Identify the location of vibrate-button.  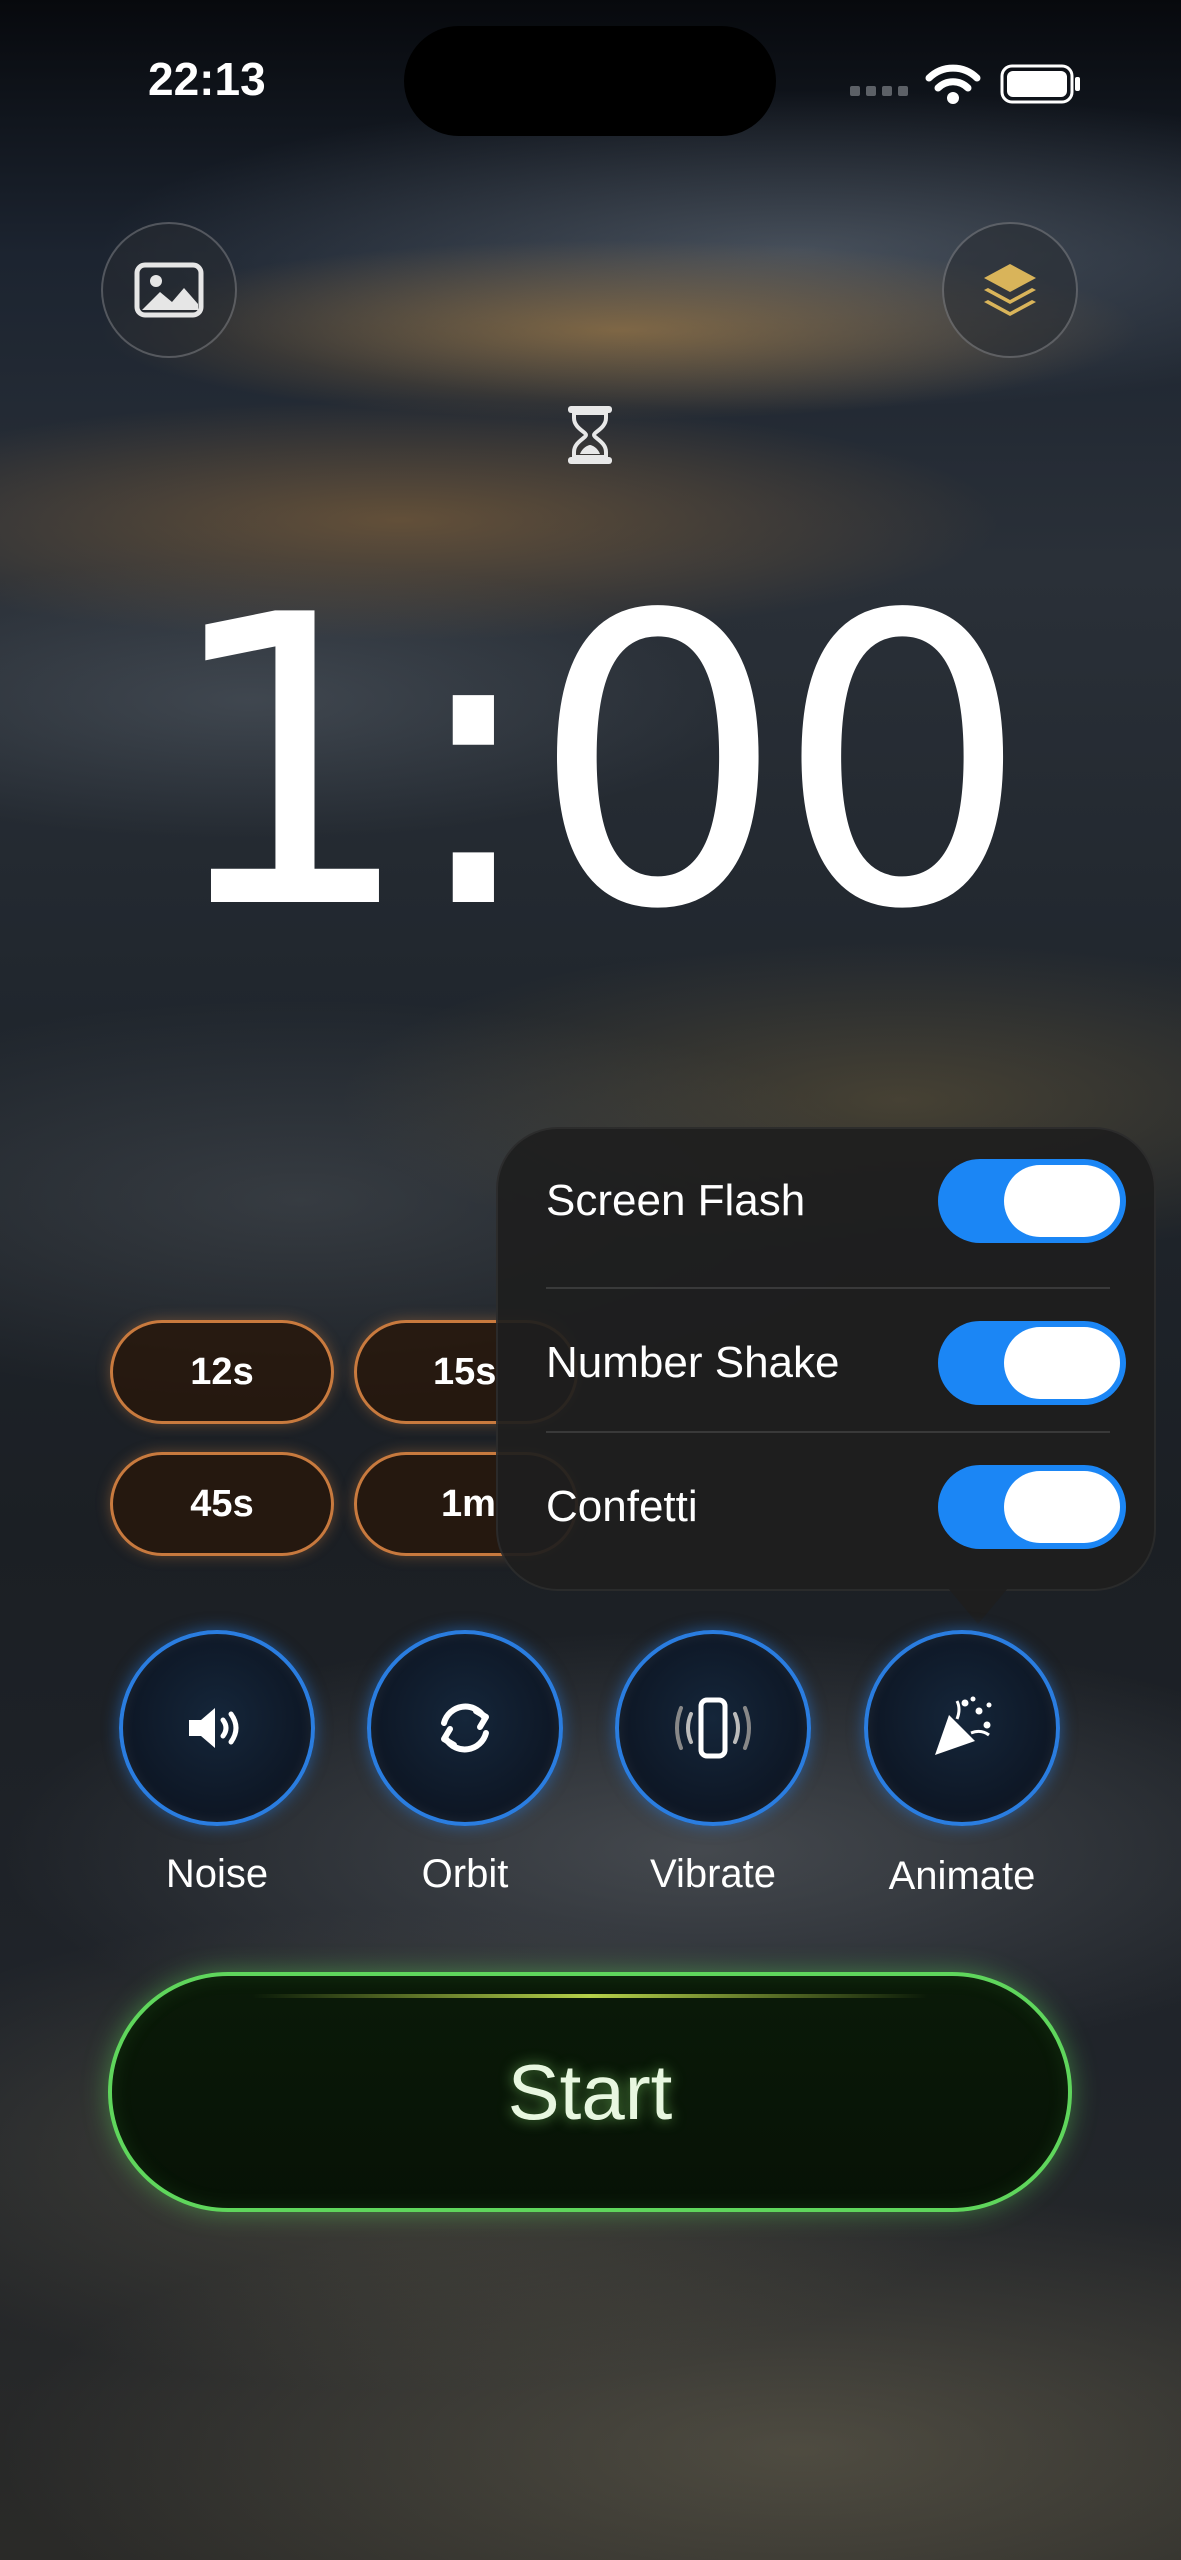
(713, 1728).